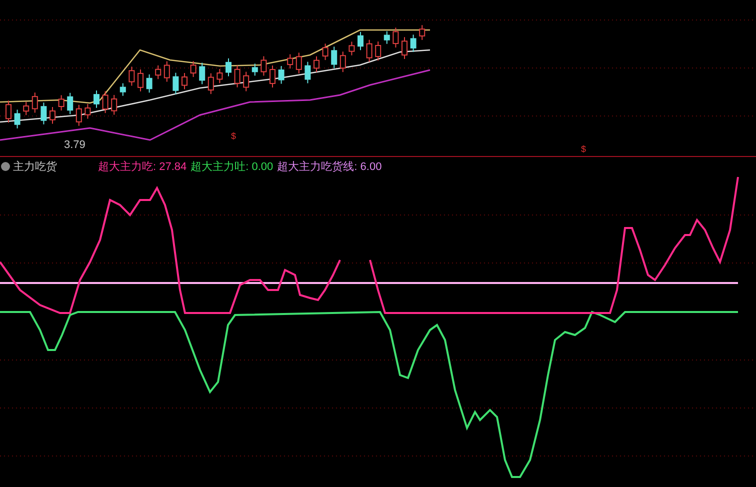  Describe the element at coordinates (142, 167) in the screenshot. I see `legend-item: 超大主力吃: 27.84` at that location.